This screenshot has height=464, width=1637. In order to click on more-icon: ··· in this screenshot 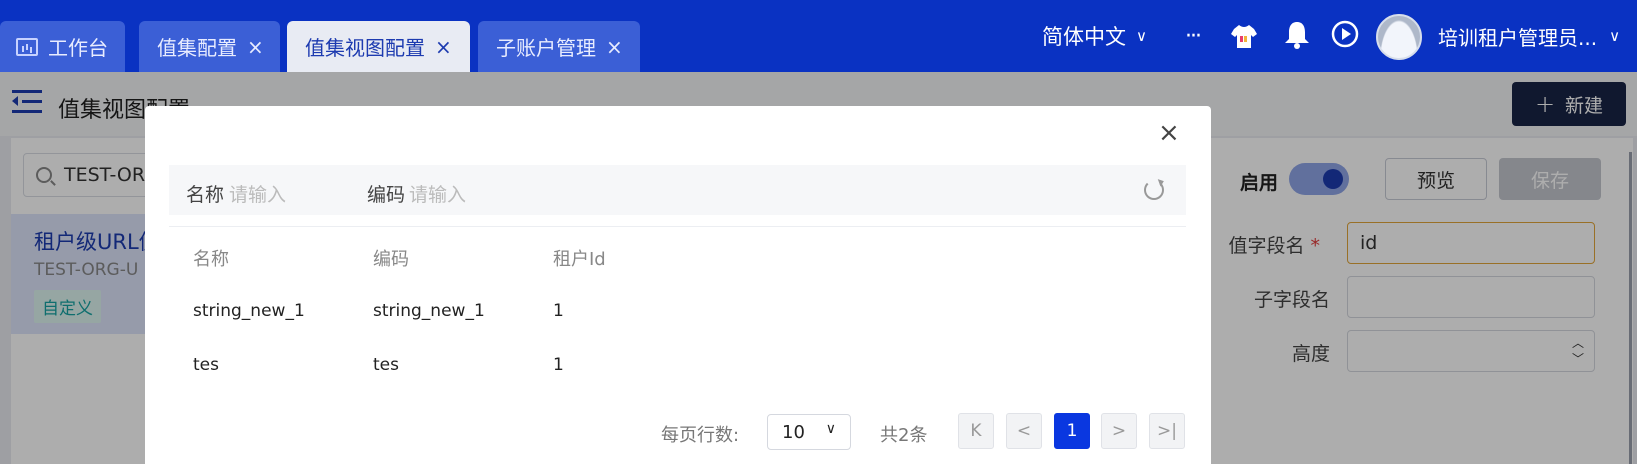, I will do `click(1193, 36)`.